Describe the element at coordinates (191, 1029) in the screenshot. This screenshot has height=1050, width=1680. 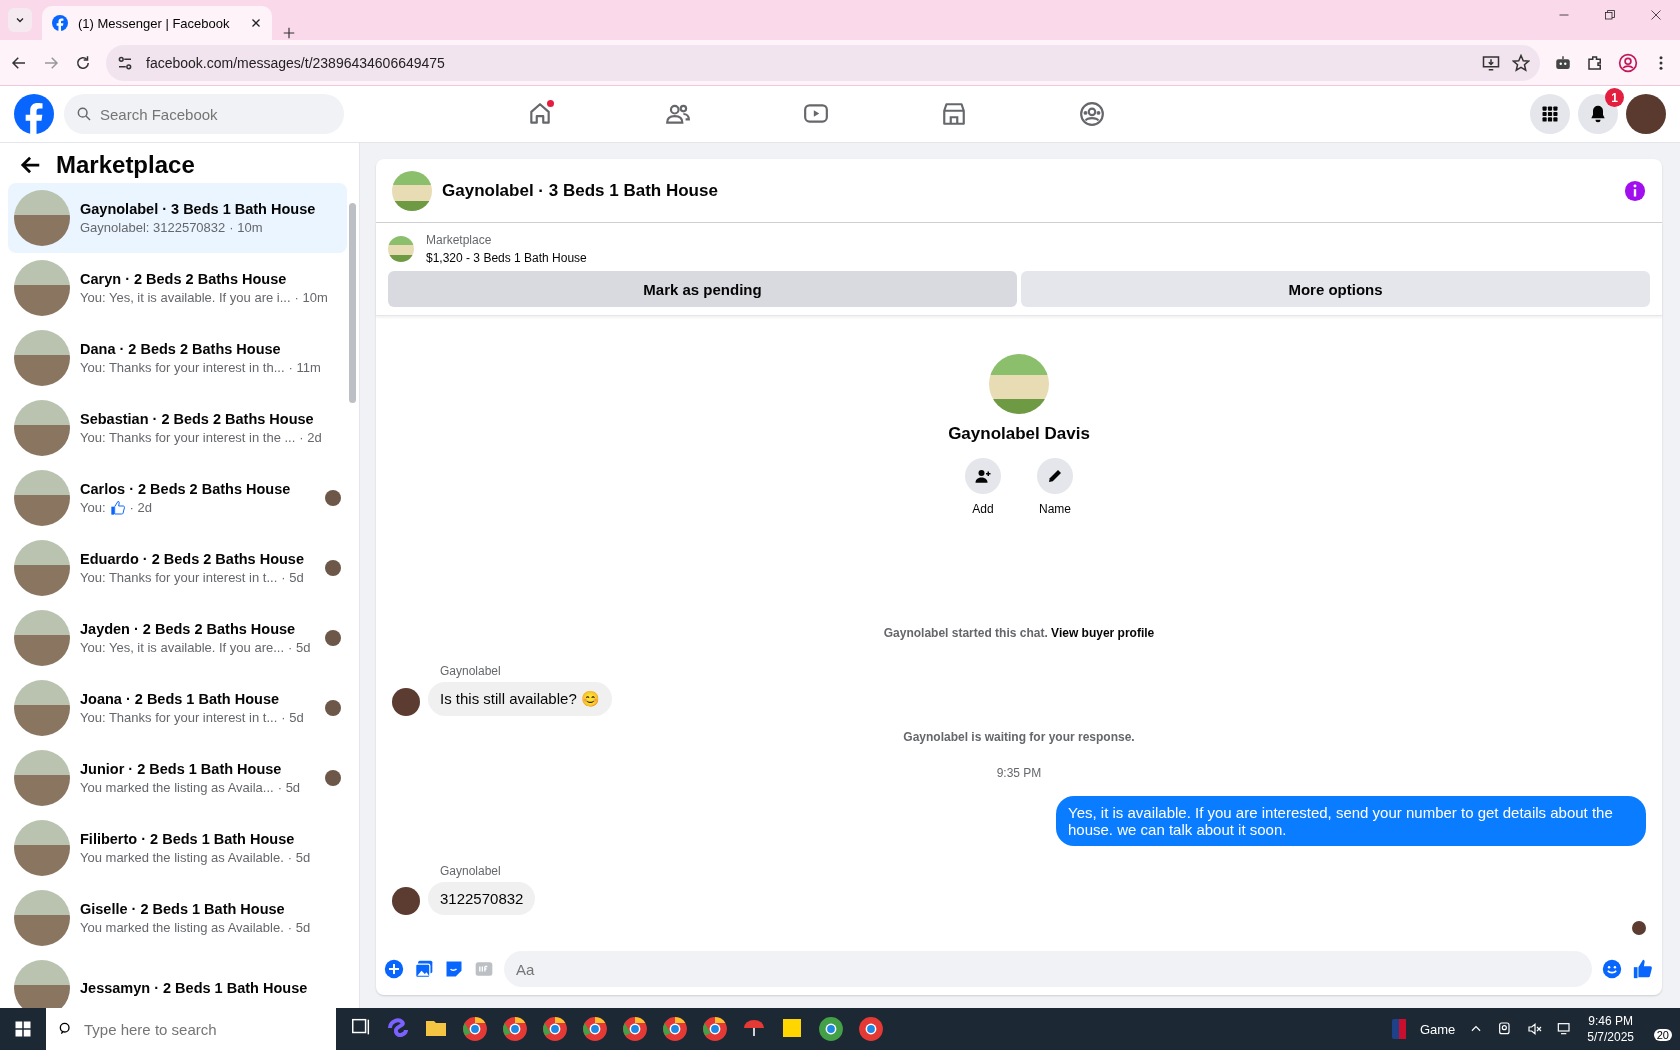
I see `taskbar-search-field: Type here to search` at that location.